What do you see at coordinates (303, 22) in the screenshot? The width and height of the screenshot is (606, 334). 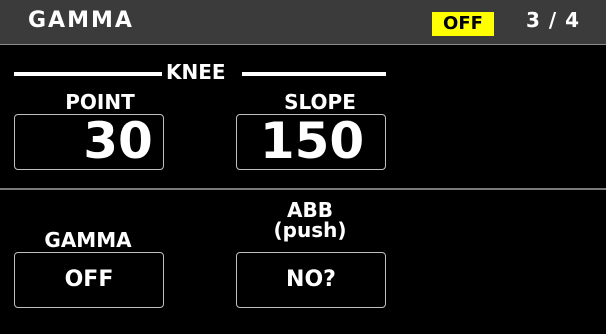 I see `header-bar: GAMMA OFF 3 / 4` at bounding box center [303, 22].